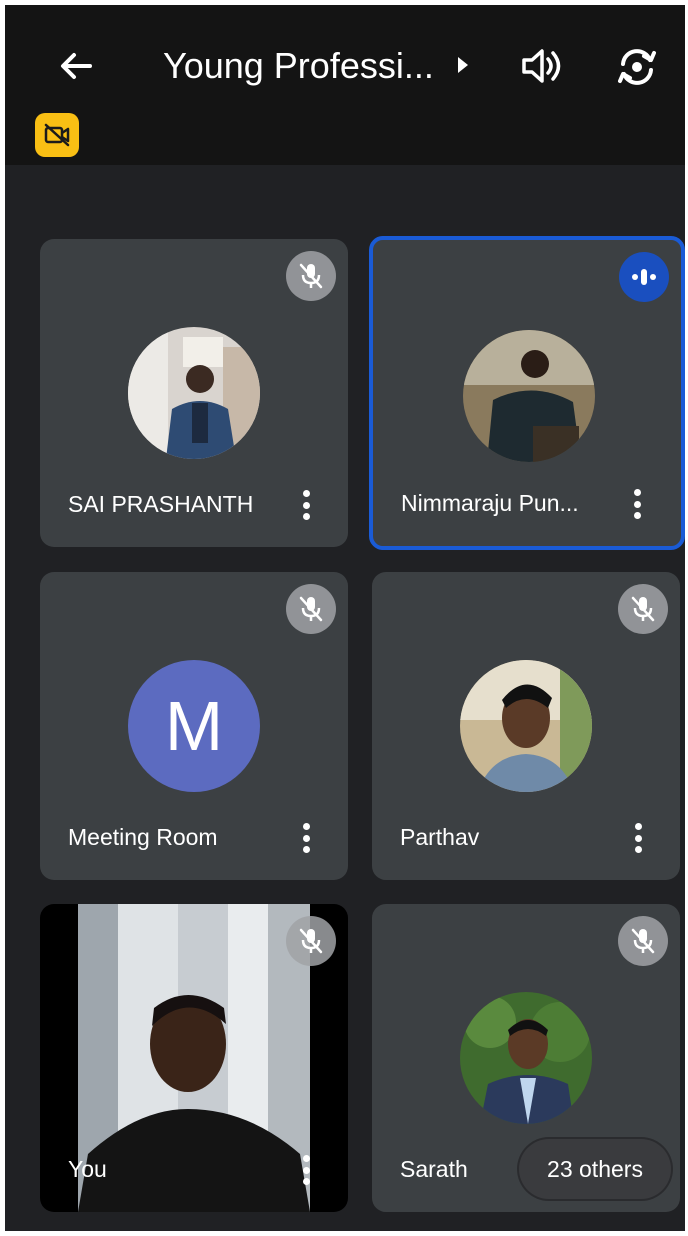  I want to click on participant-name: Parthav, so click(440, 837).